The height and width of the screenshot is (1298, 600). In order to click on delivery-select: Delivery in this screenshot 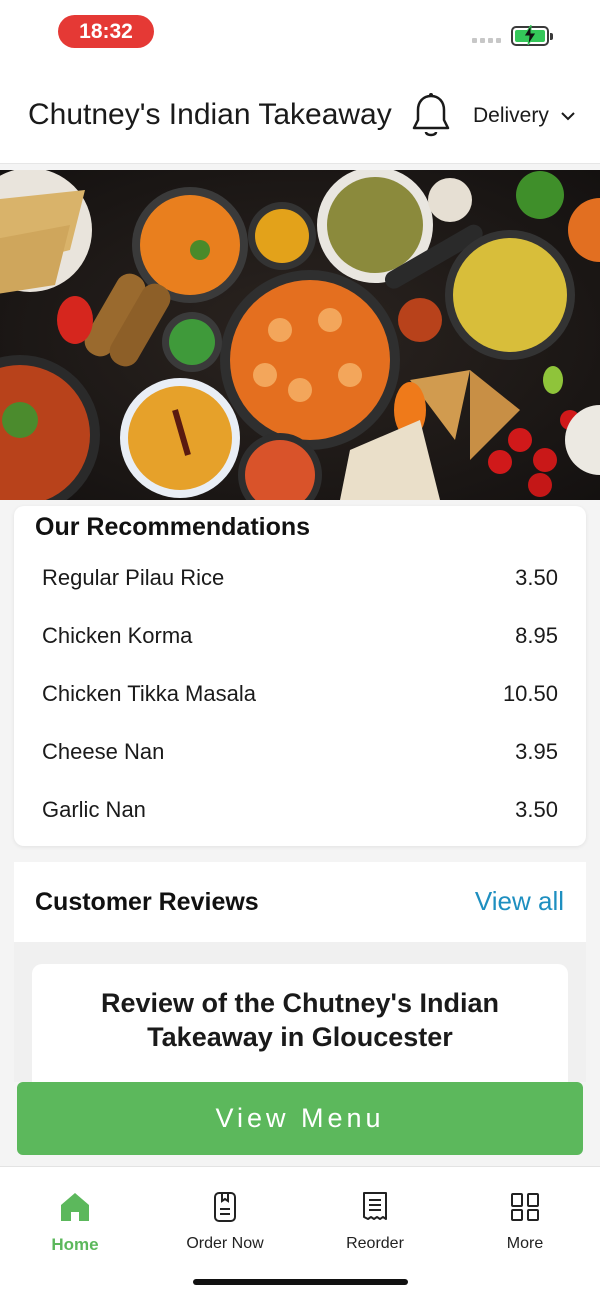, I will do `click(524, 116)`.